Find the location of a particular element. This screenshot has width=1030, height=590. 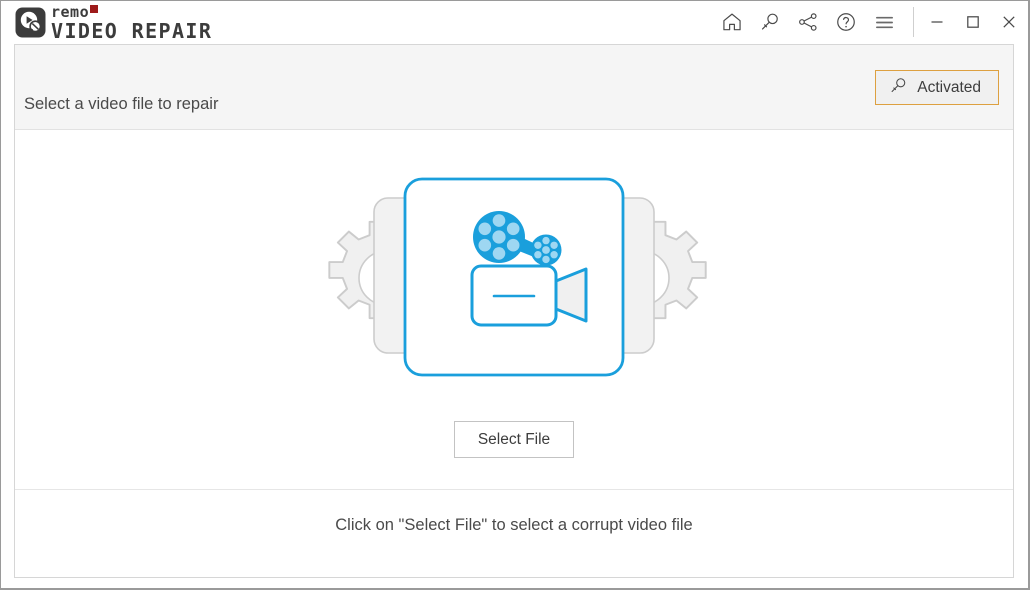

page-title: Select a video file to repair is located at coordinates (121, 104).